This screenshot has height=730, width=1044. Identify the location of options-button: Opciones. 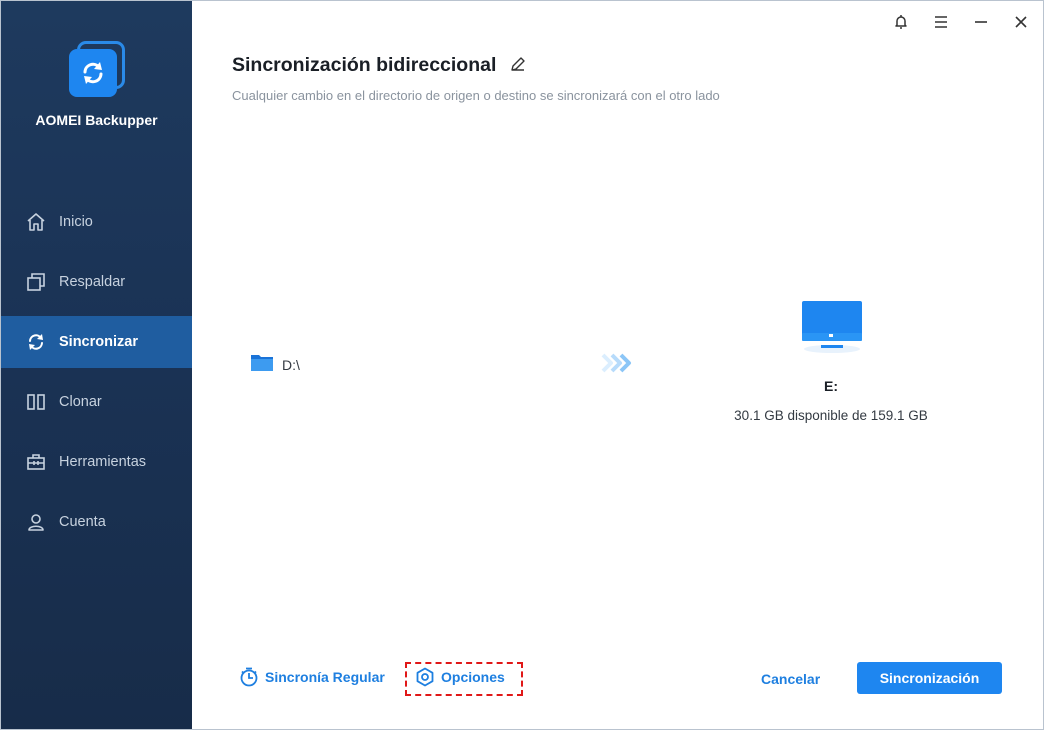
(460, 677).